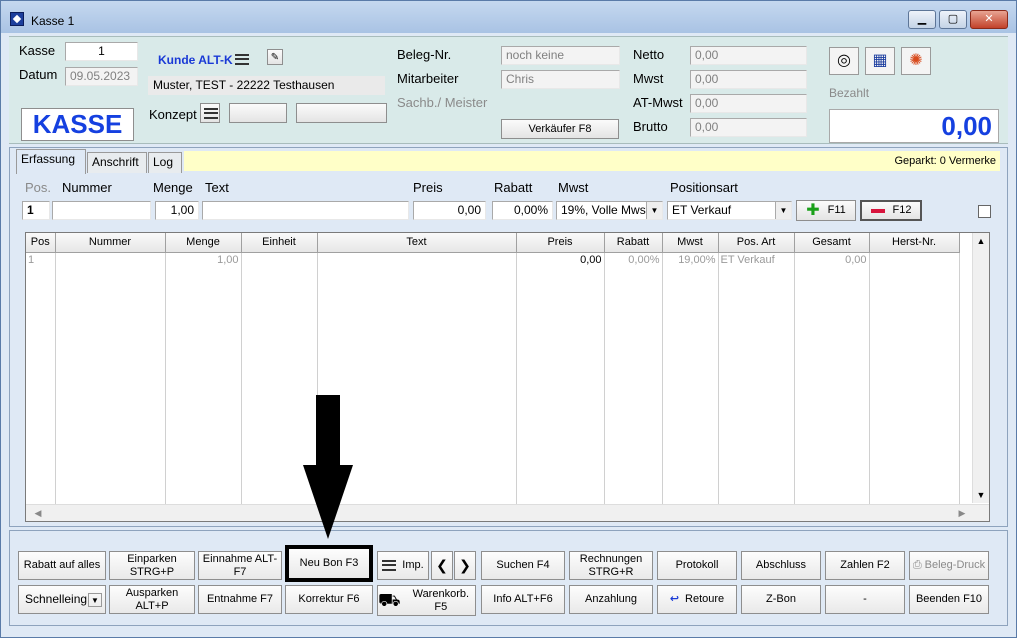  What do you see at coordinates (729, 210) in the screenshot?
I see `positionsart-select: ET Verkauf ▼` at bounding box center [729, 210].